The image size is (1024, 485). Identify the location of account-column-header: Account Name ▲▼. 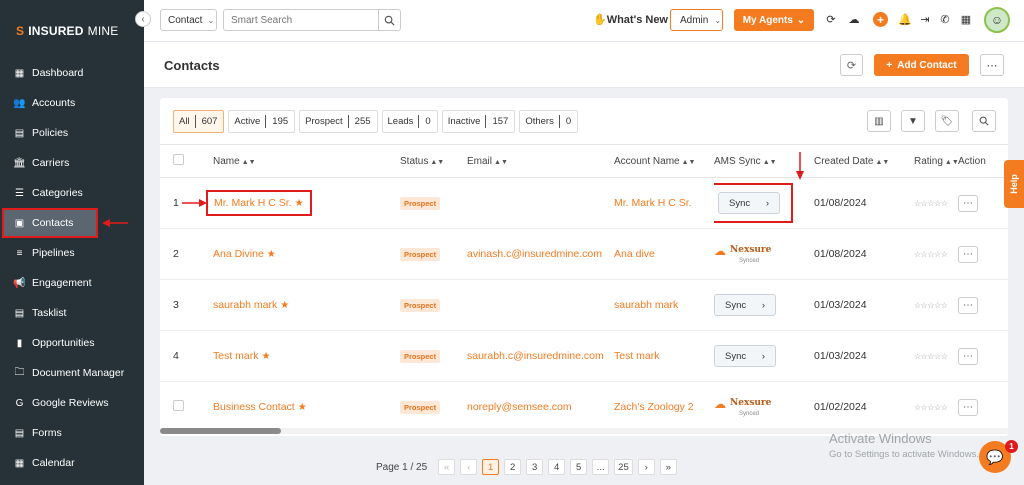
(664, 161).